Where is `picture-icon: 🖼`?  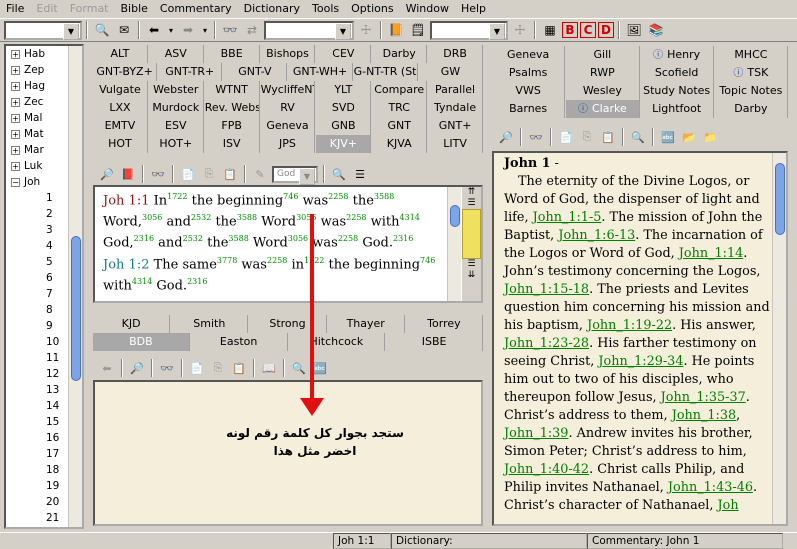
picture-icon: 🖼 is located at coordinates (634, 30).